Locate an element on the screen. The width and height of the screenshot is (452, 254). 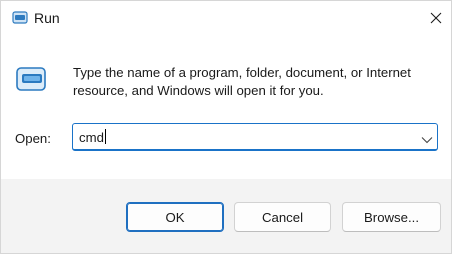
cancel-button: Cancel is located at coordinates (282, 217).